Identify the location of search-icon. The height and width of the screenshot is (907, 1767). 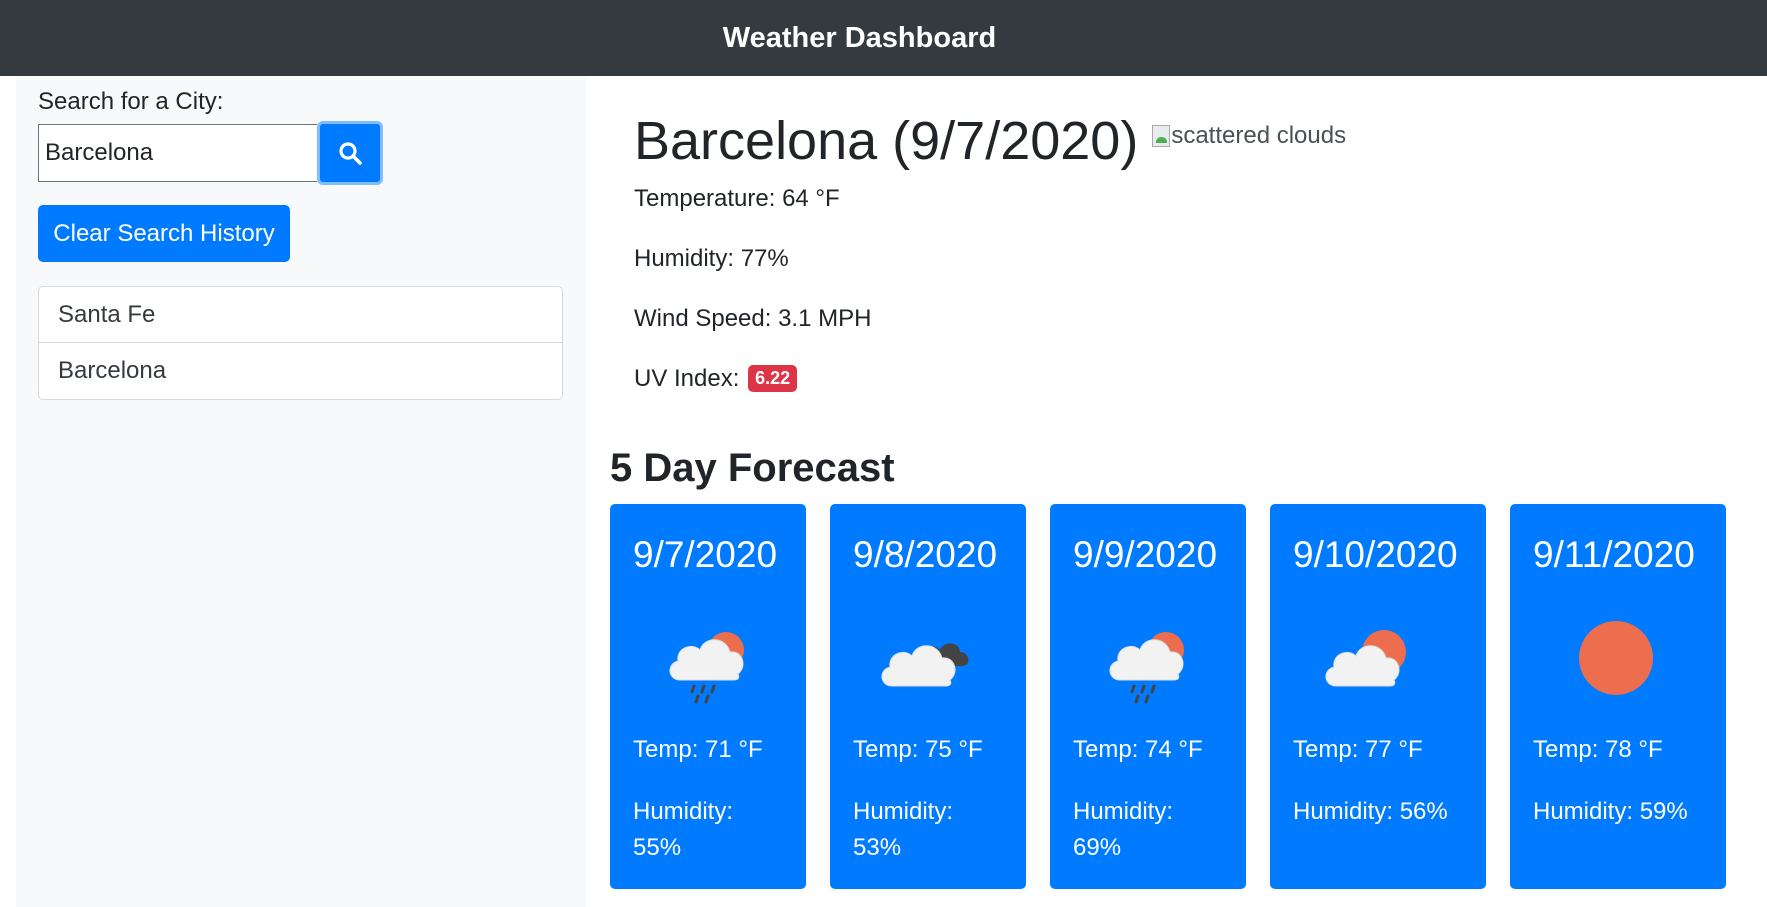
(350, 153).